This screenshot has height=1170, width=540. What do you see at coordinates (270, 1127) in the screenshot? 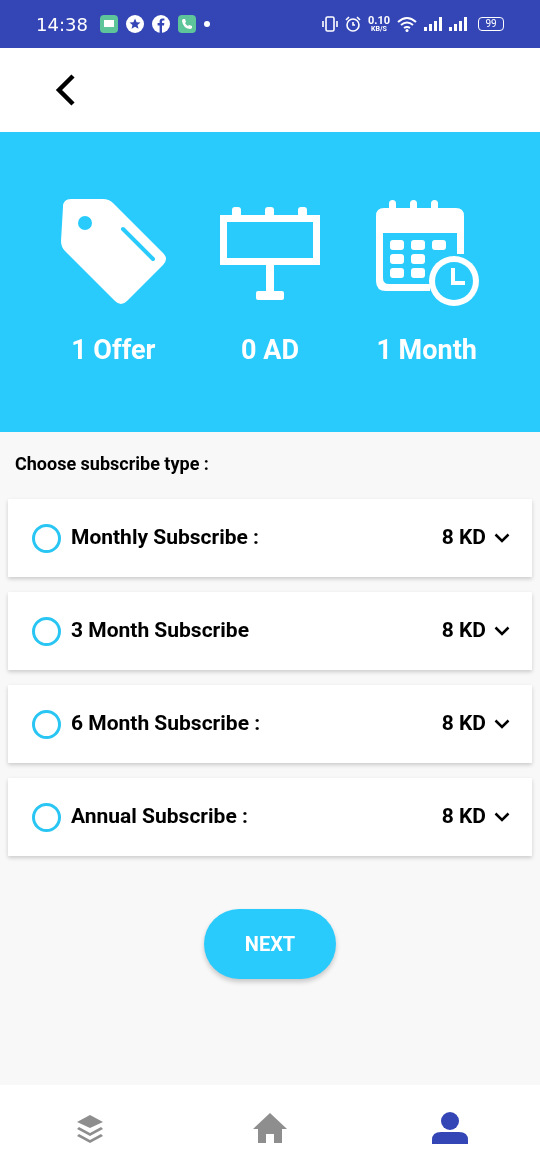
I see `home-icon` at bounding box center [270, 1127].